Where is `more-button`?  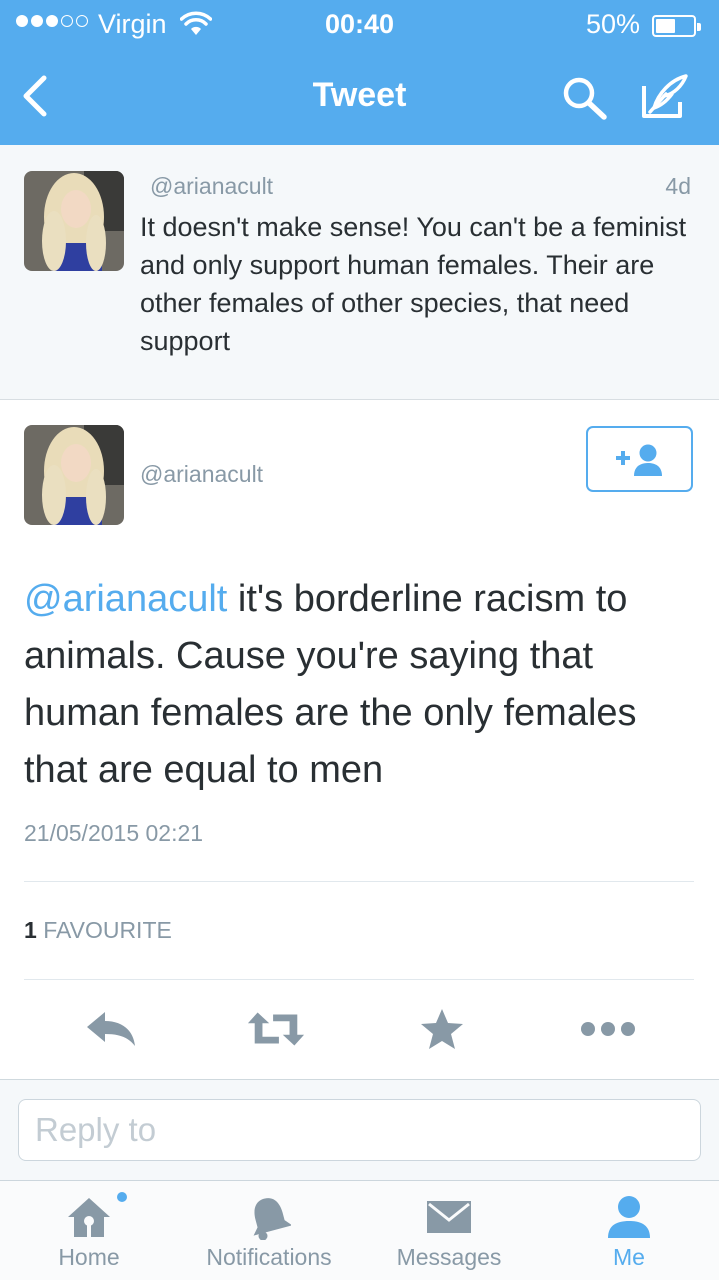
more-button is located at coordinates (608, 1029).